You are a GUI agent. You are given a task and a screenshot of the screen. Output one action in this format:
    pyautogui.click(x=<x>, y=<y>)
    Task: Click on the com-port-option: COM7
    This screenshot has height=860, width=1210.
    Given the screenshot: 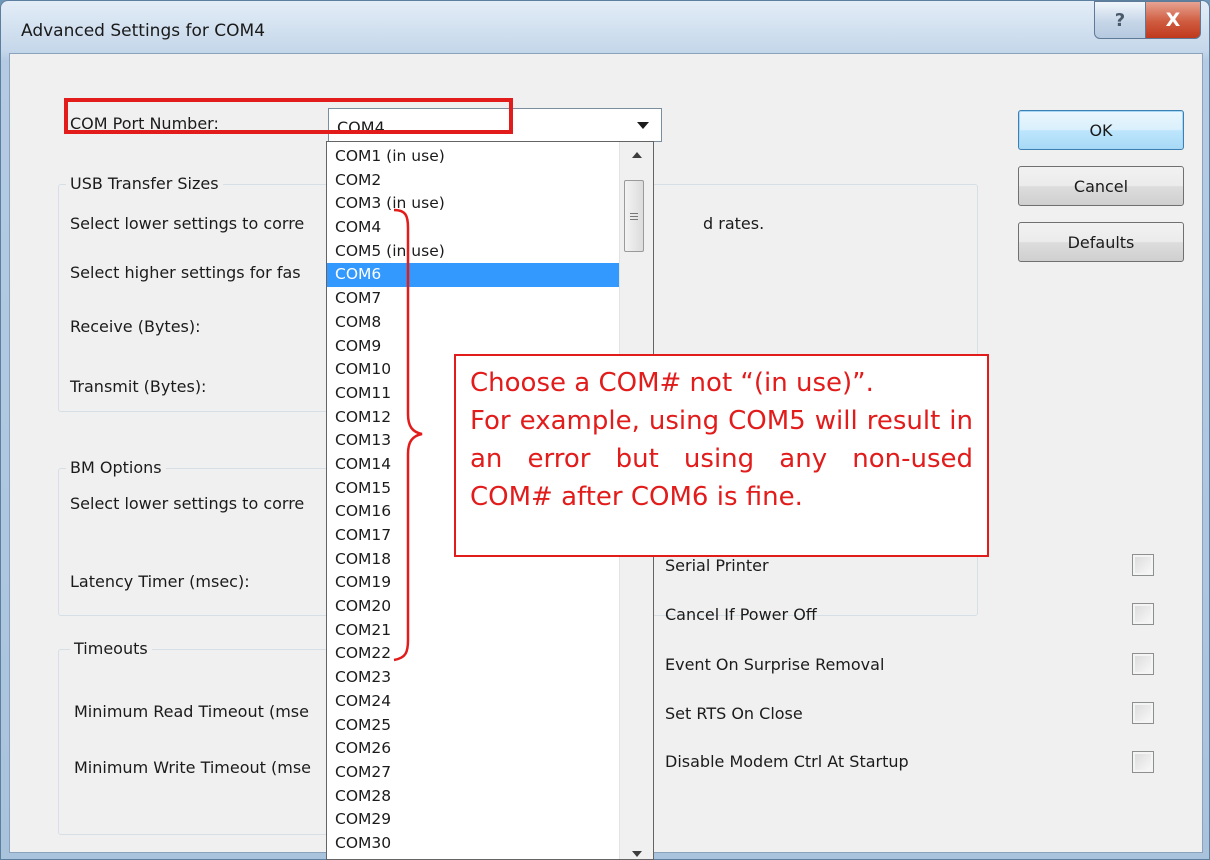 What is the action you would take?
    pyautogui.click(x=473, y=299)
    